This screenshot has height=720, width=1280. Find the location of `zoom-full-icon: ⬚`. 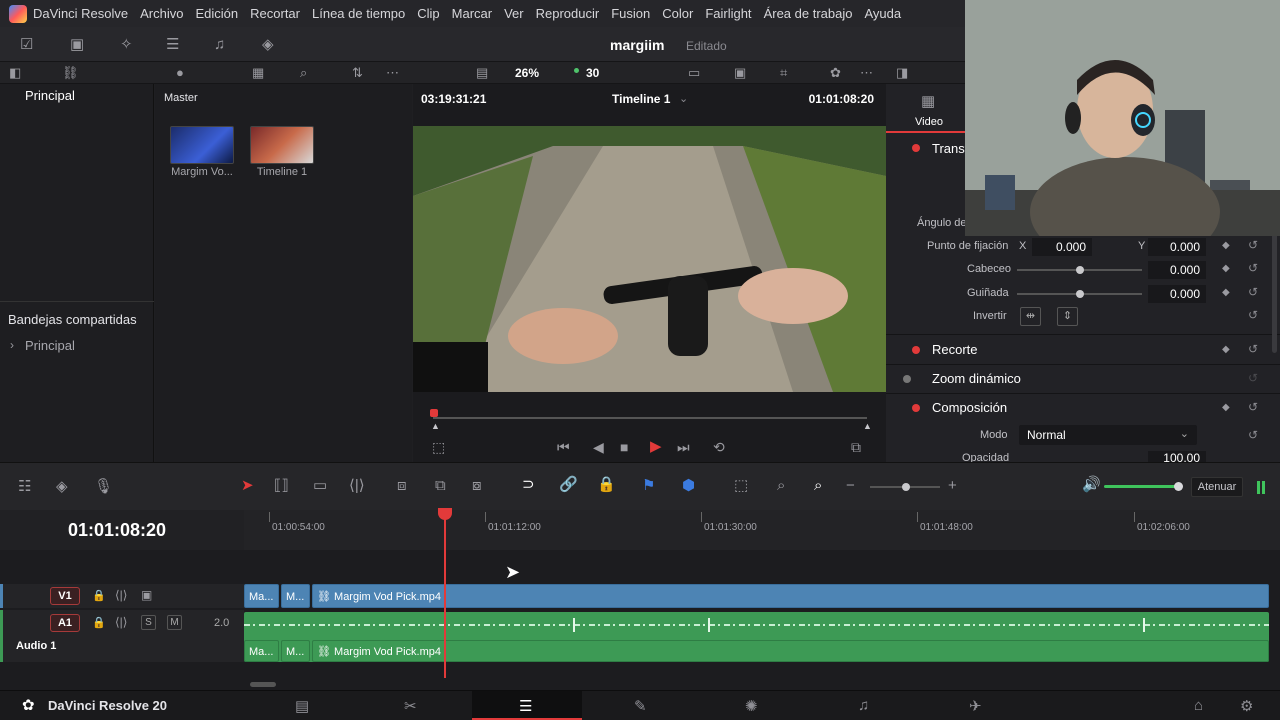

zoom-full-icon: ⬚ is located at coordinates (741, 485).